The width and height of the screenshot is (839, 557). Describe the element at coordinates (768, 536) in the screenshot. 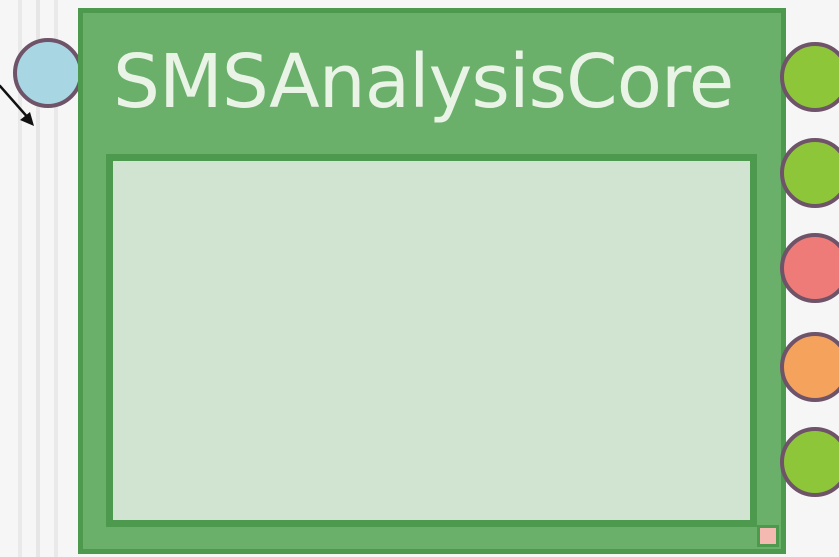

I see `resize-handle-icon` at that location.